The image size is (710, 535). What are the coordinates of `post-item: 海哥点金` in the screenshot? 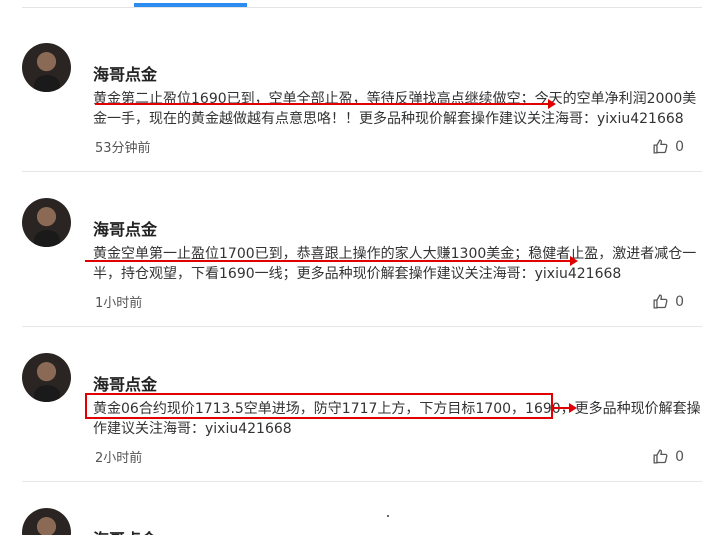 It's located at (362, 521).